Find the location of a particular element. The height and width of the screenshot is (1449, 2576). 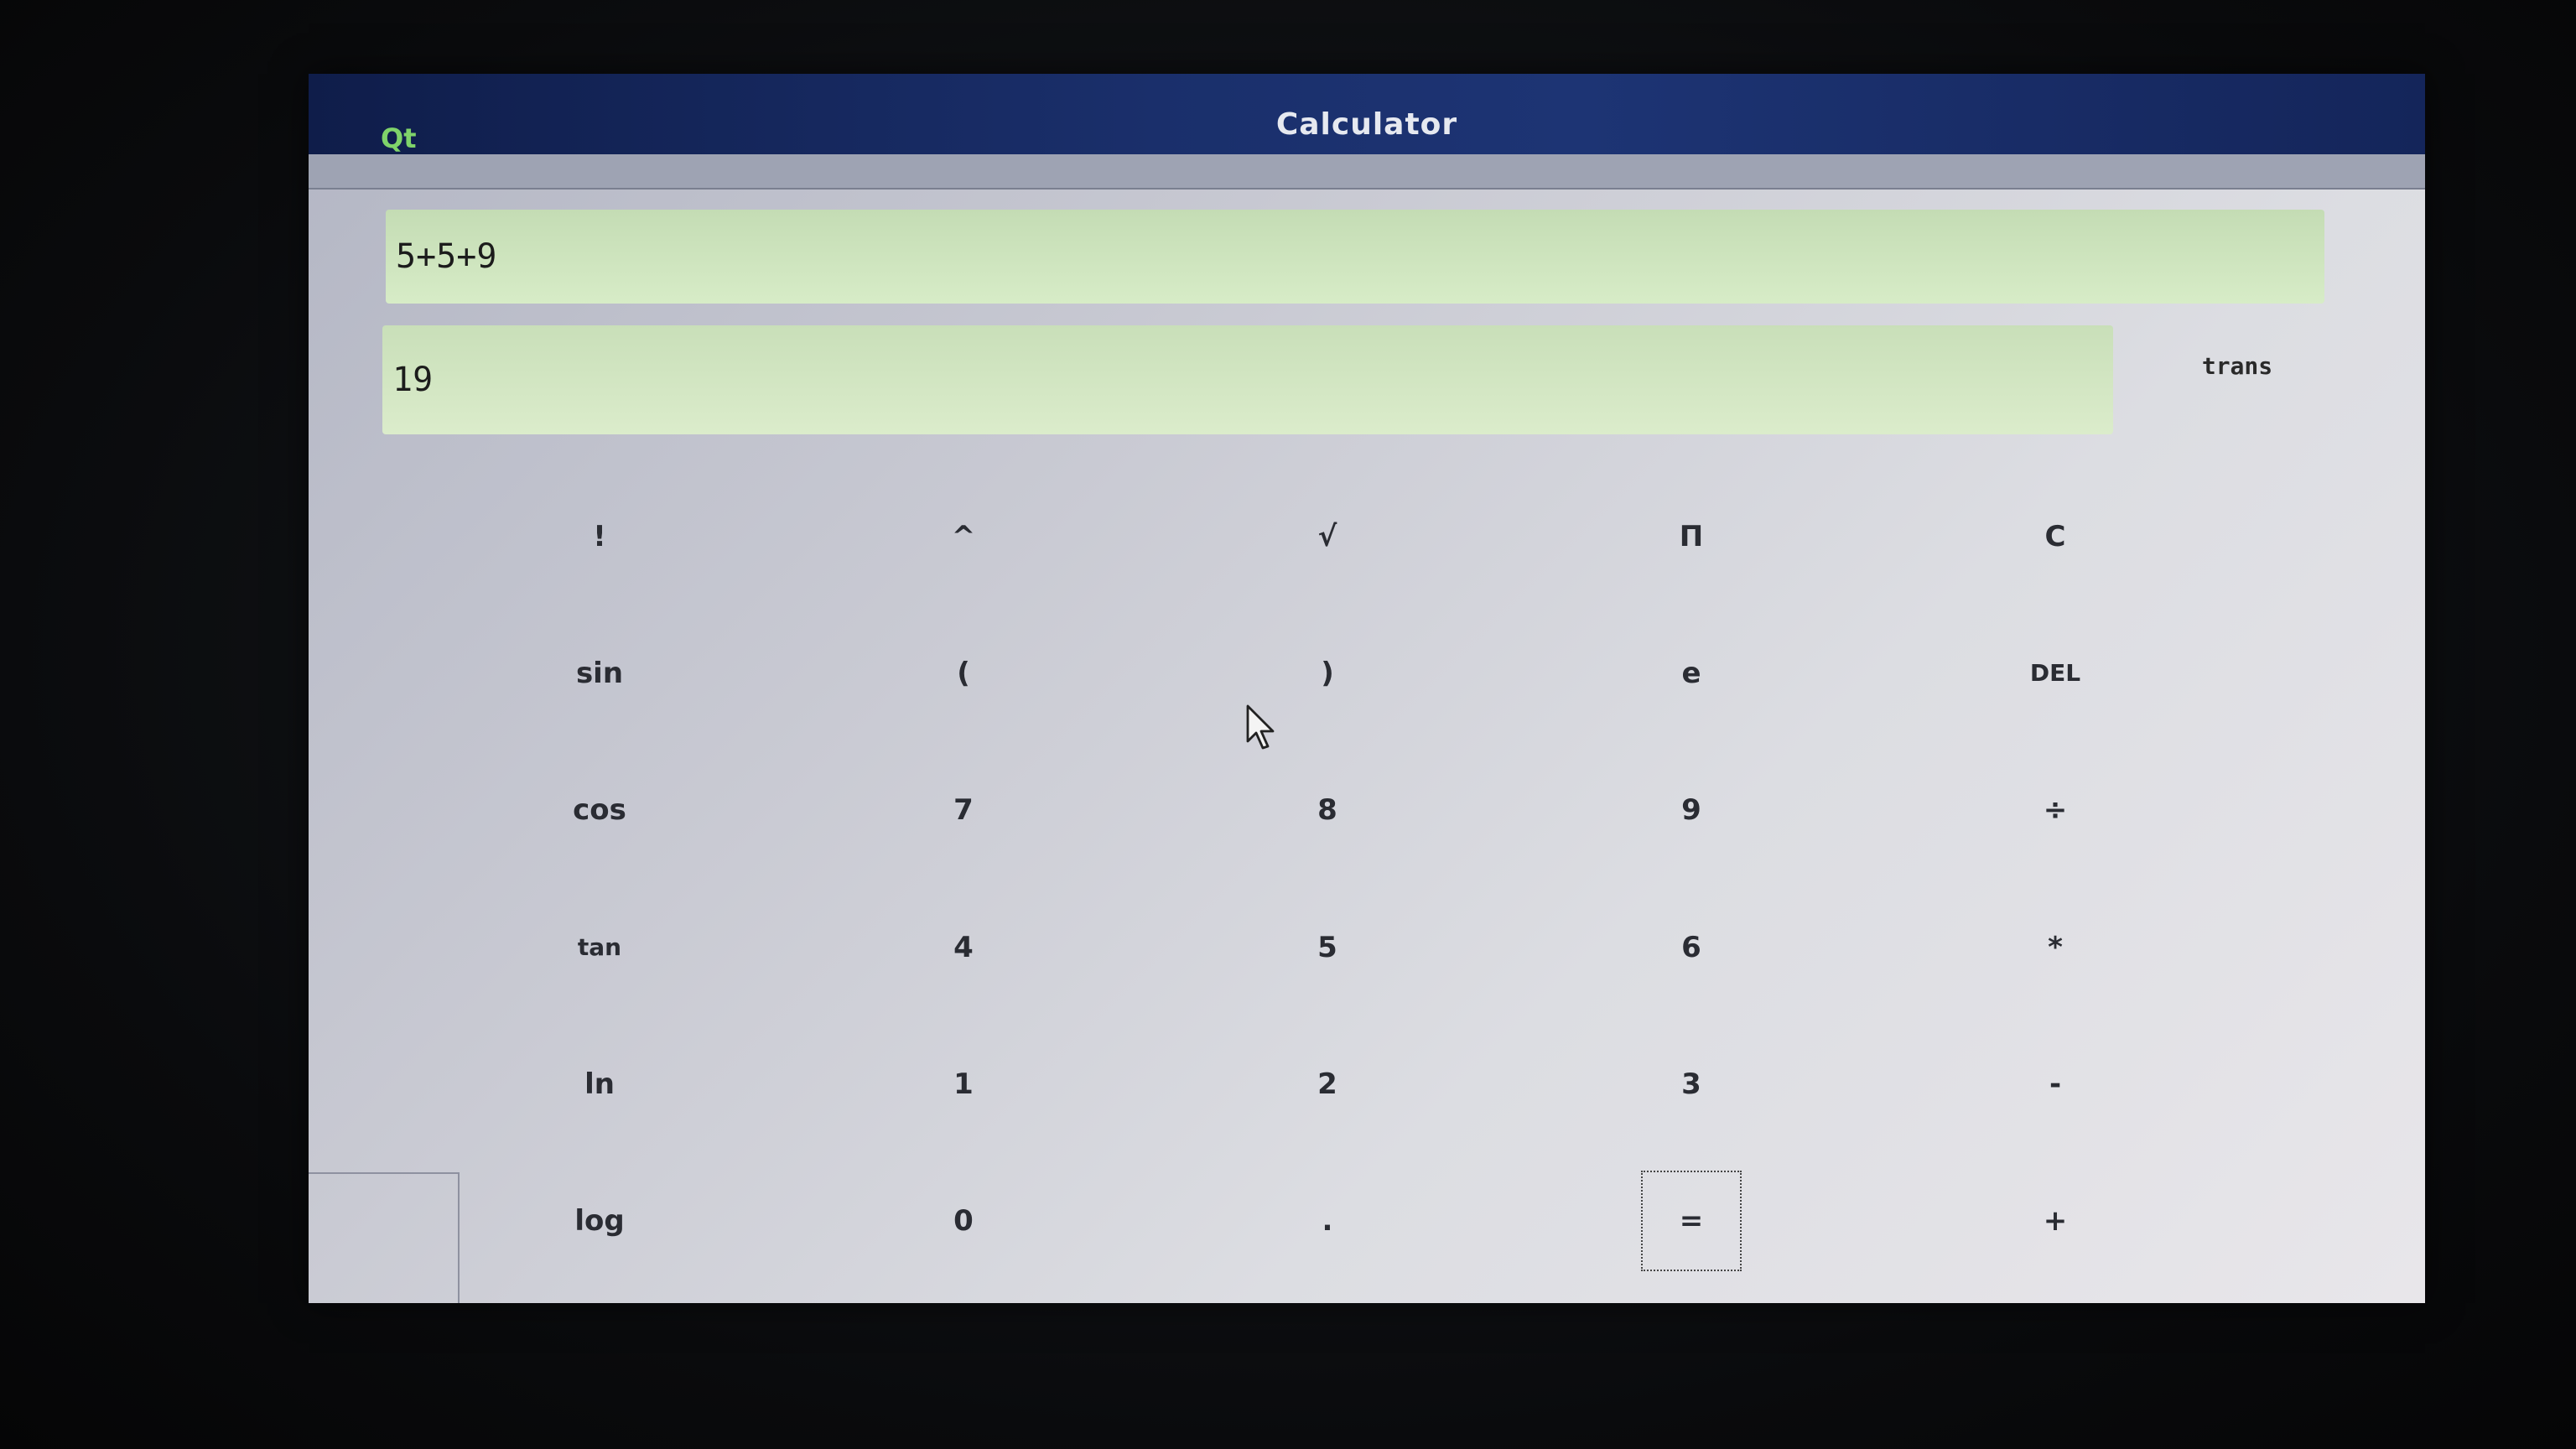

result-display: 19 is located at coordinates (1247, 379).